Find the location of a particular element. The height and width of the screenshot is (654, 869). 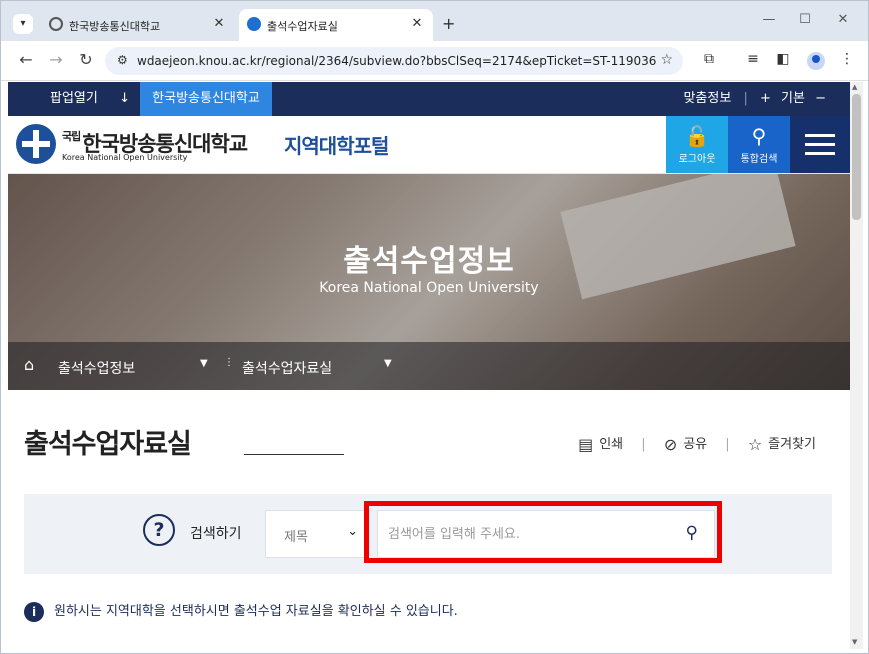

notice-message: 원하시는 지역대학을 선택하시면 출석수업 자료실을 확인하실 수 있습니다. is located at coordinates (256, 611).